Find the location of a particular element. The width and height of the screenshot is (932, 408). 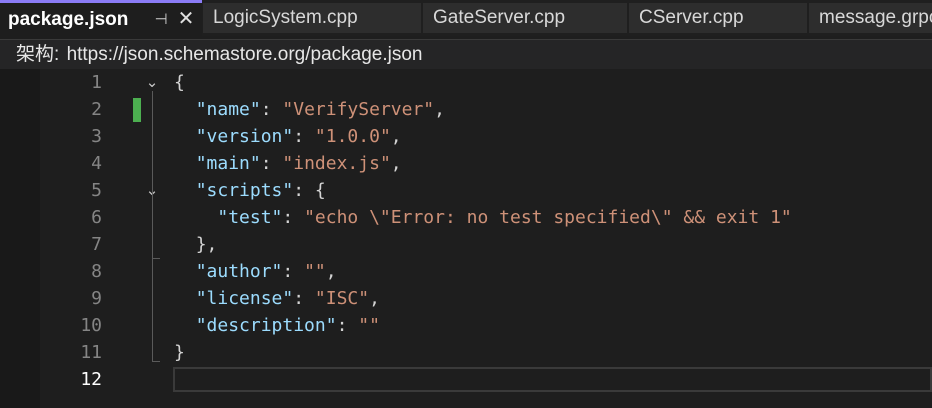

json-string-value: "VerifyServer" is located at coordinates (358, 109).